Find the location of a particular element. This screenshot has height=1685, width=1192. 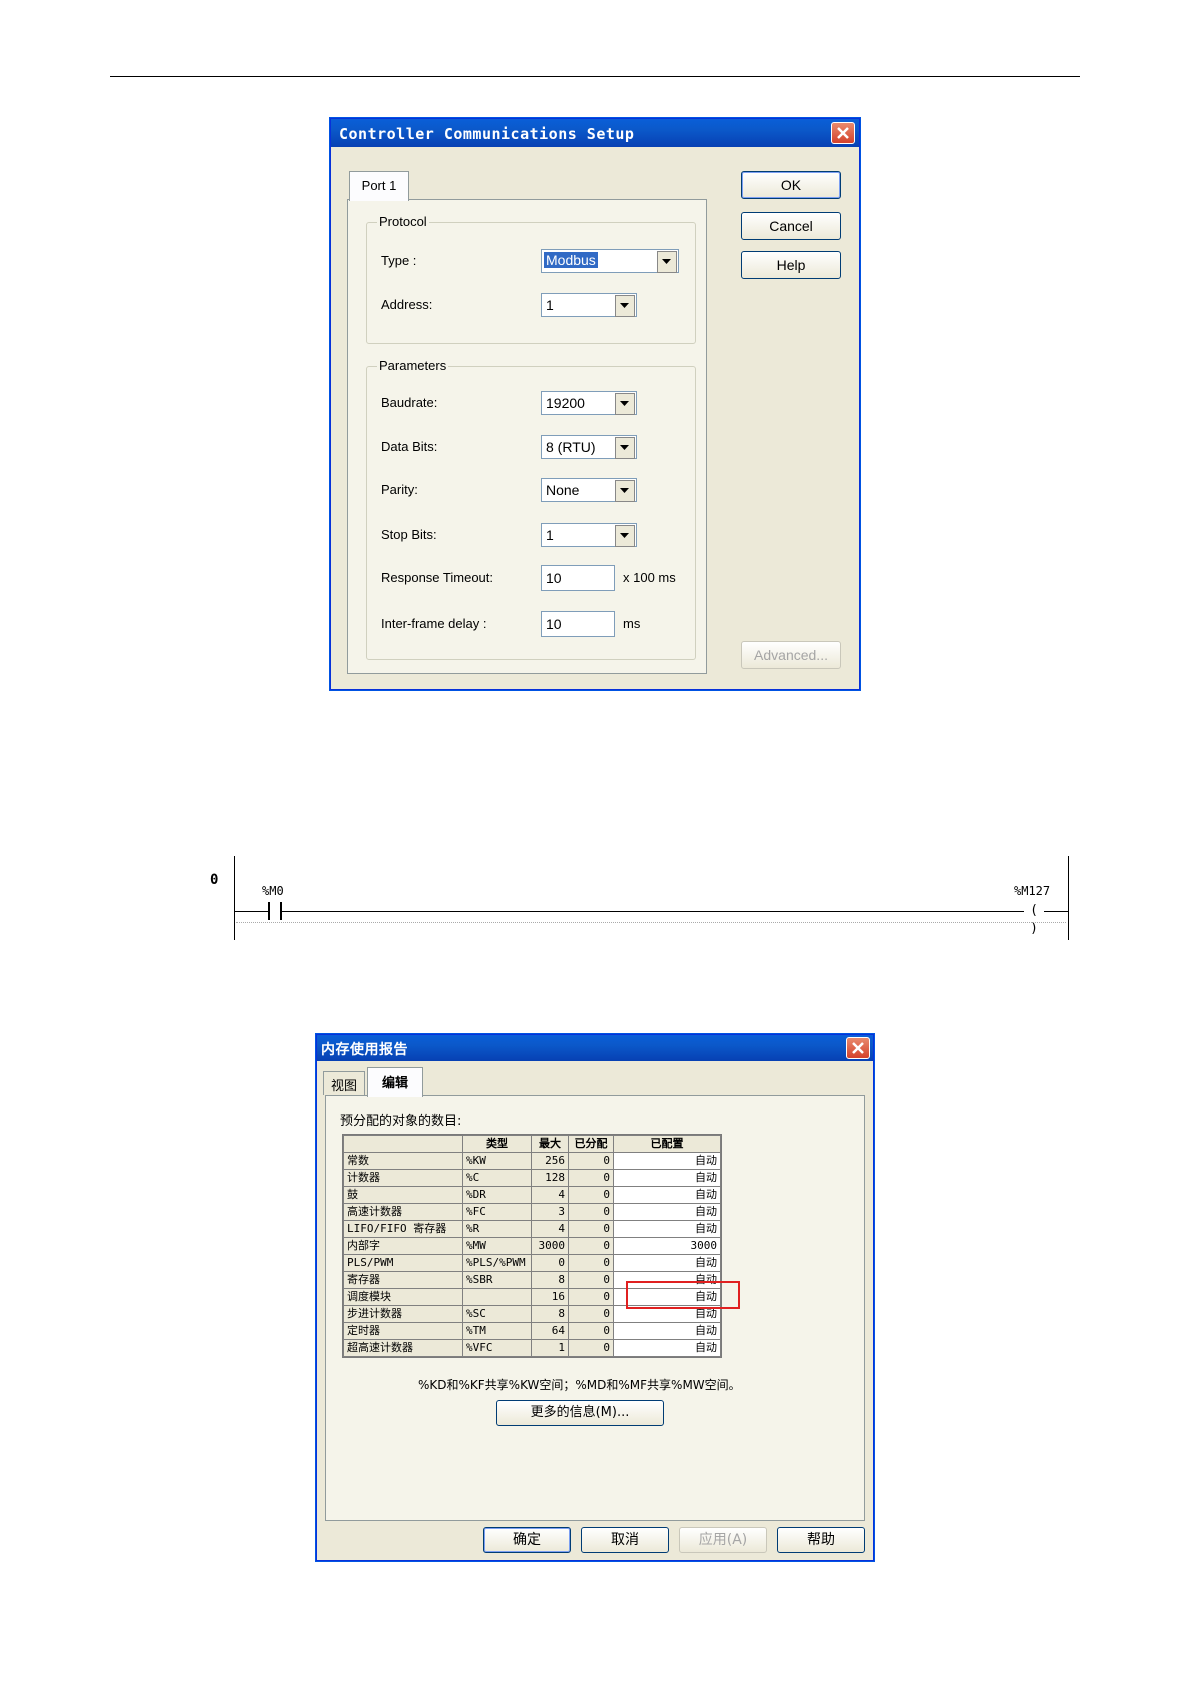

max-cell: 4 is located at coordinates (550, 1195).